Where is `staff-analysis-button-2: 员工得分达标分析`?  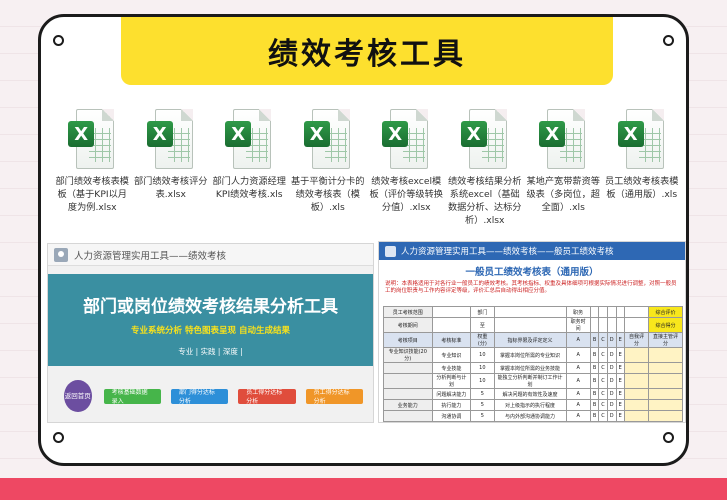
staff-analysis-button-2: 员工得分达标分析 is located at coordinates (334, 396).